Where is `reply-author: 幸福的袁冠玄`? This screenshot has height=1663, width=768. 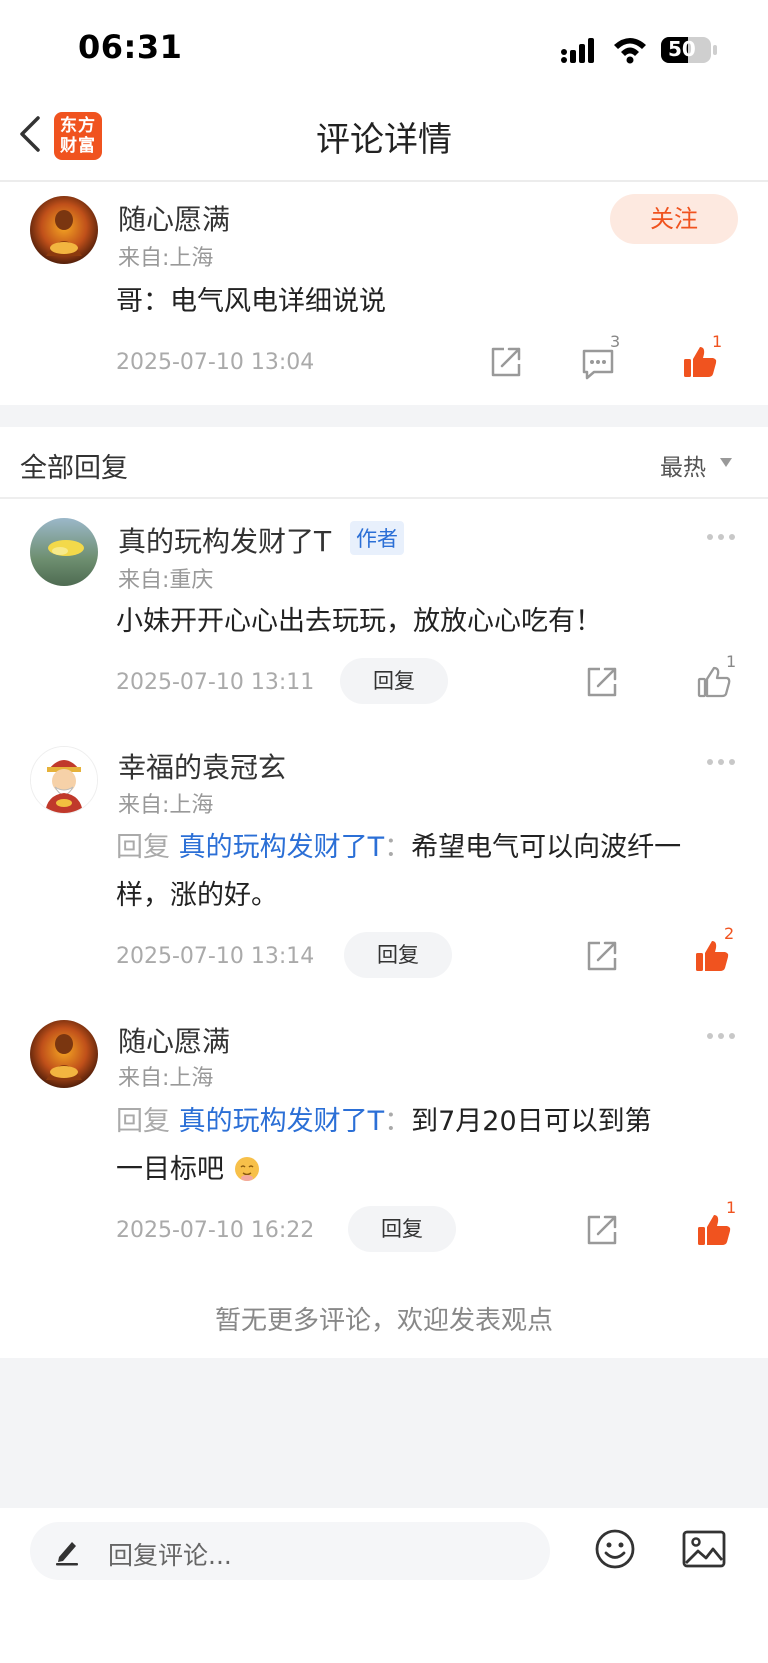
reply-author: 幸福的袁冠玄 is located at coordinates (202, 766).